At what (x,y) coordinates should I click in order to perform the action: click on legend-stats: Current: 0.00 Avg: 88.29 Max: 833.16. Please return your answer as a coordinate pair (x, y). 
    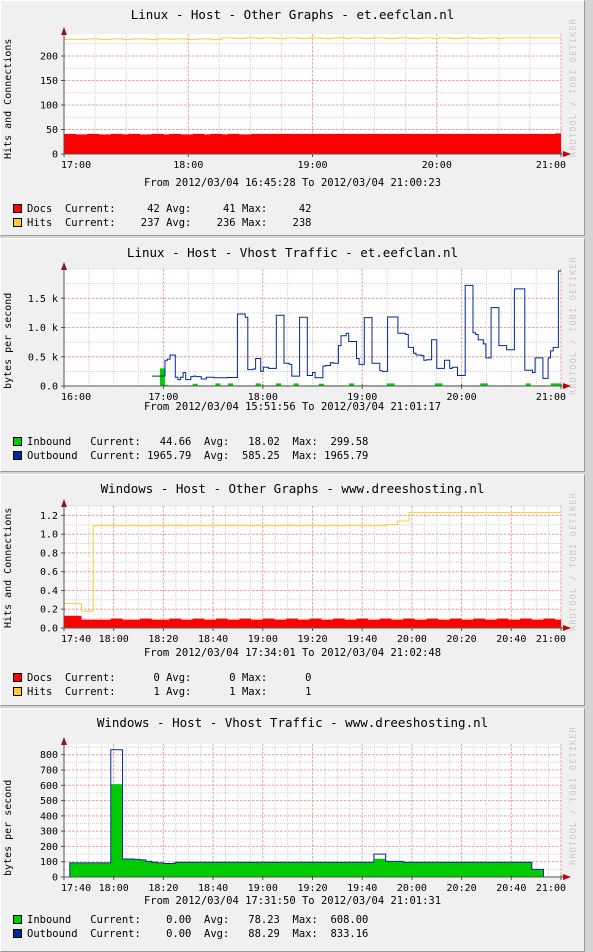
    Looking at the image, I should click on (223, 934).